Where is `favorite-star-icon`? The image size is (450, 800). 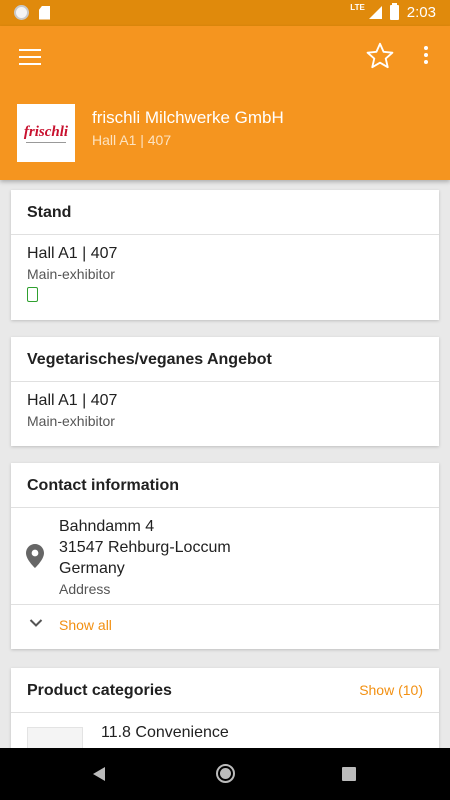 favorite-star-icon is located at coordinates (380, 56).